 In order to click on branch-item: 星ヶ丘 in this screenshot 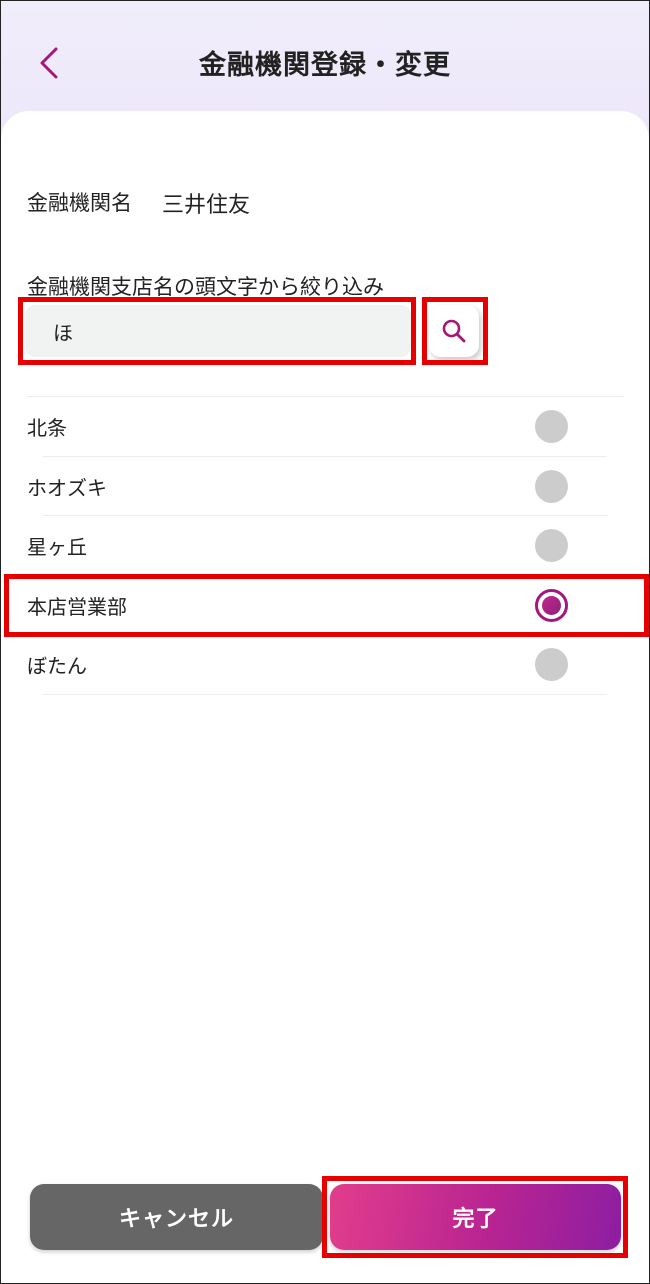, I will do `click(325, 546)`.